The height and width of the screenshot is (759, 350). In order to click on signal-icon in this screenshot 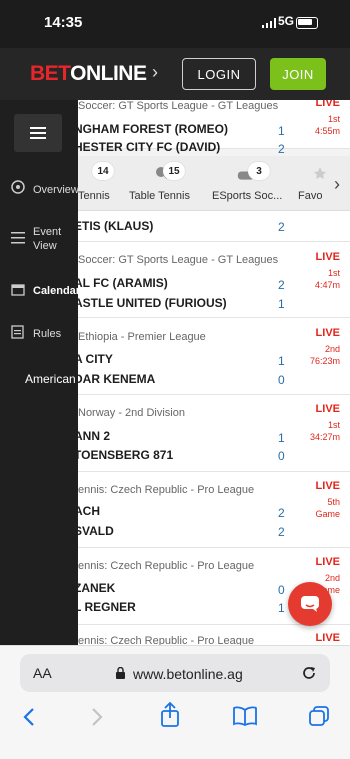, I will do `click(269, 23)`.